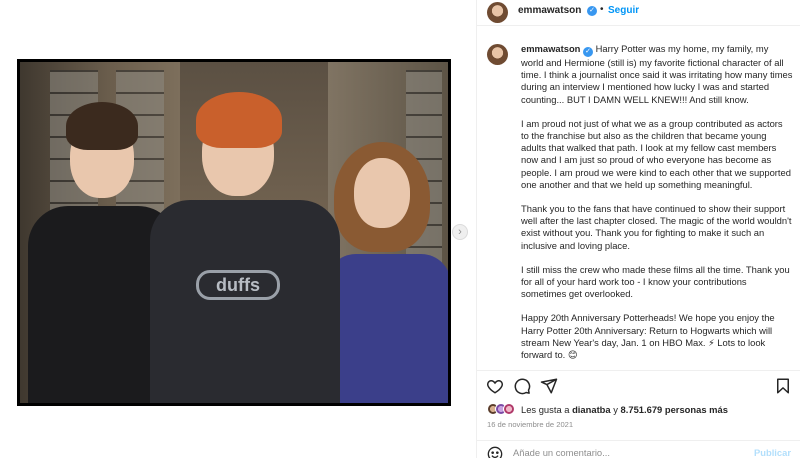 This screenshot has width=800, height=458. What do you see at coordinates (382, 193) in the screenshot?
I see `person-face` at bounding box center [382, 193].